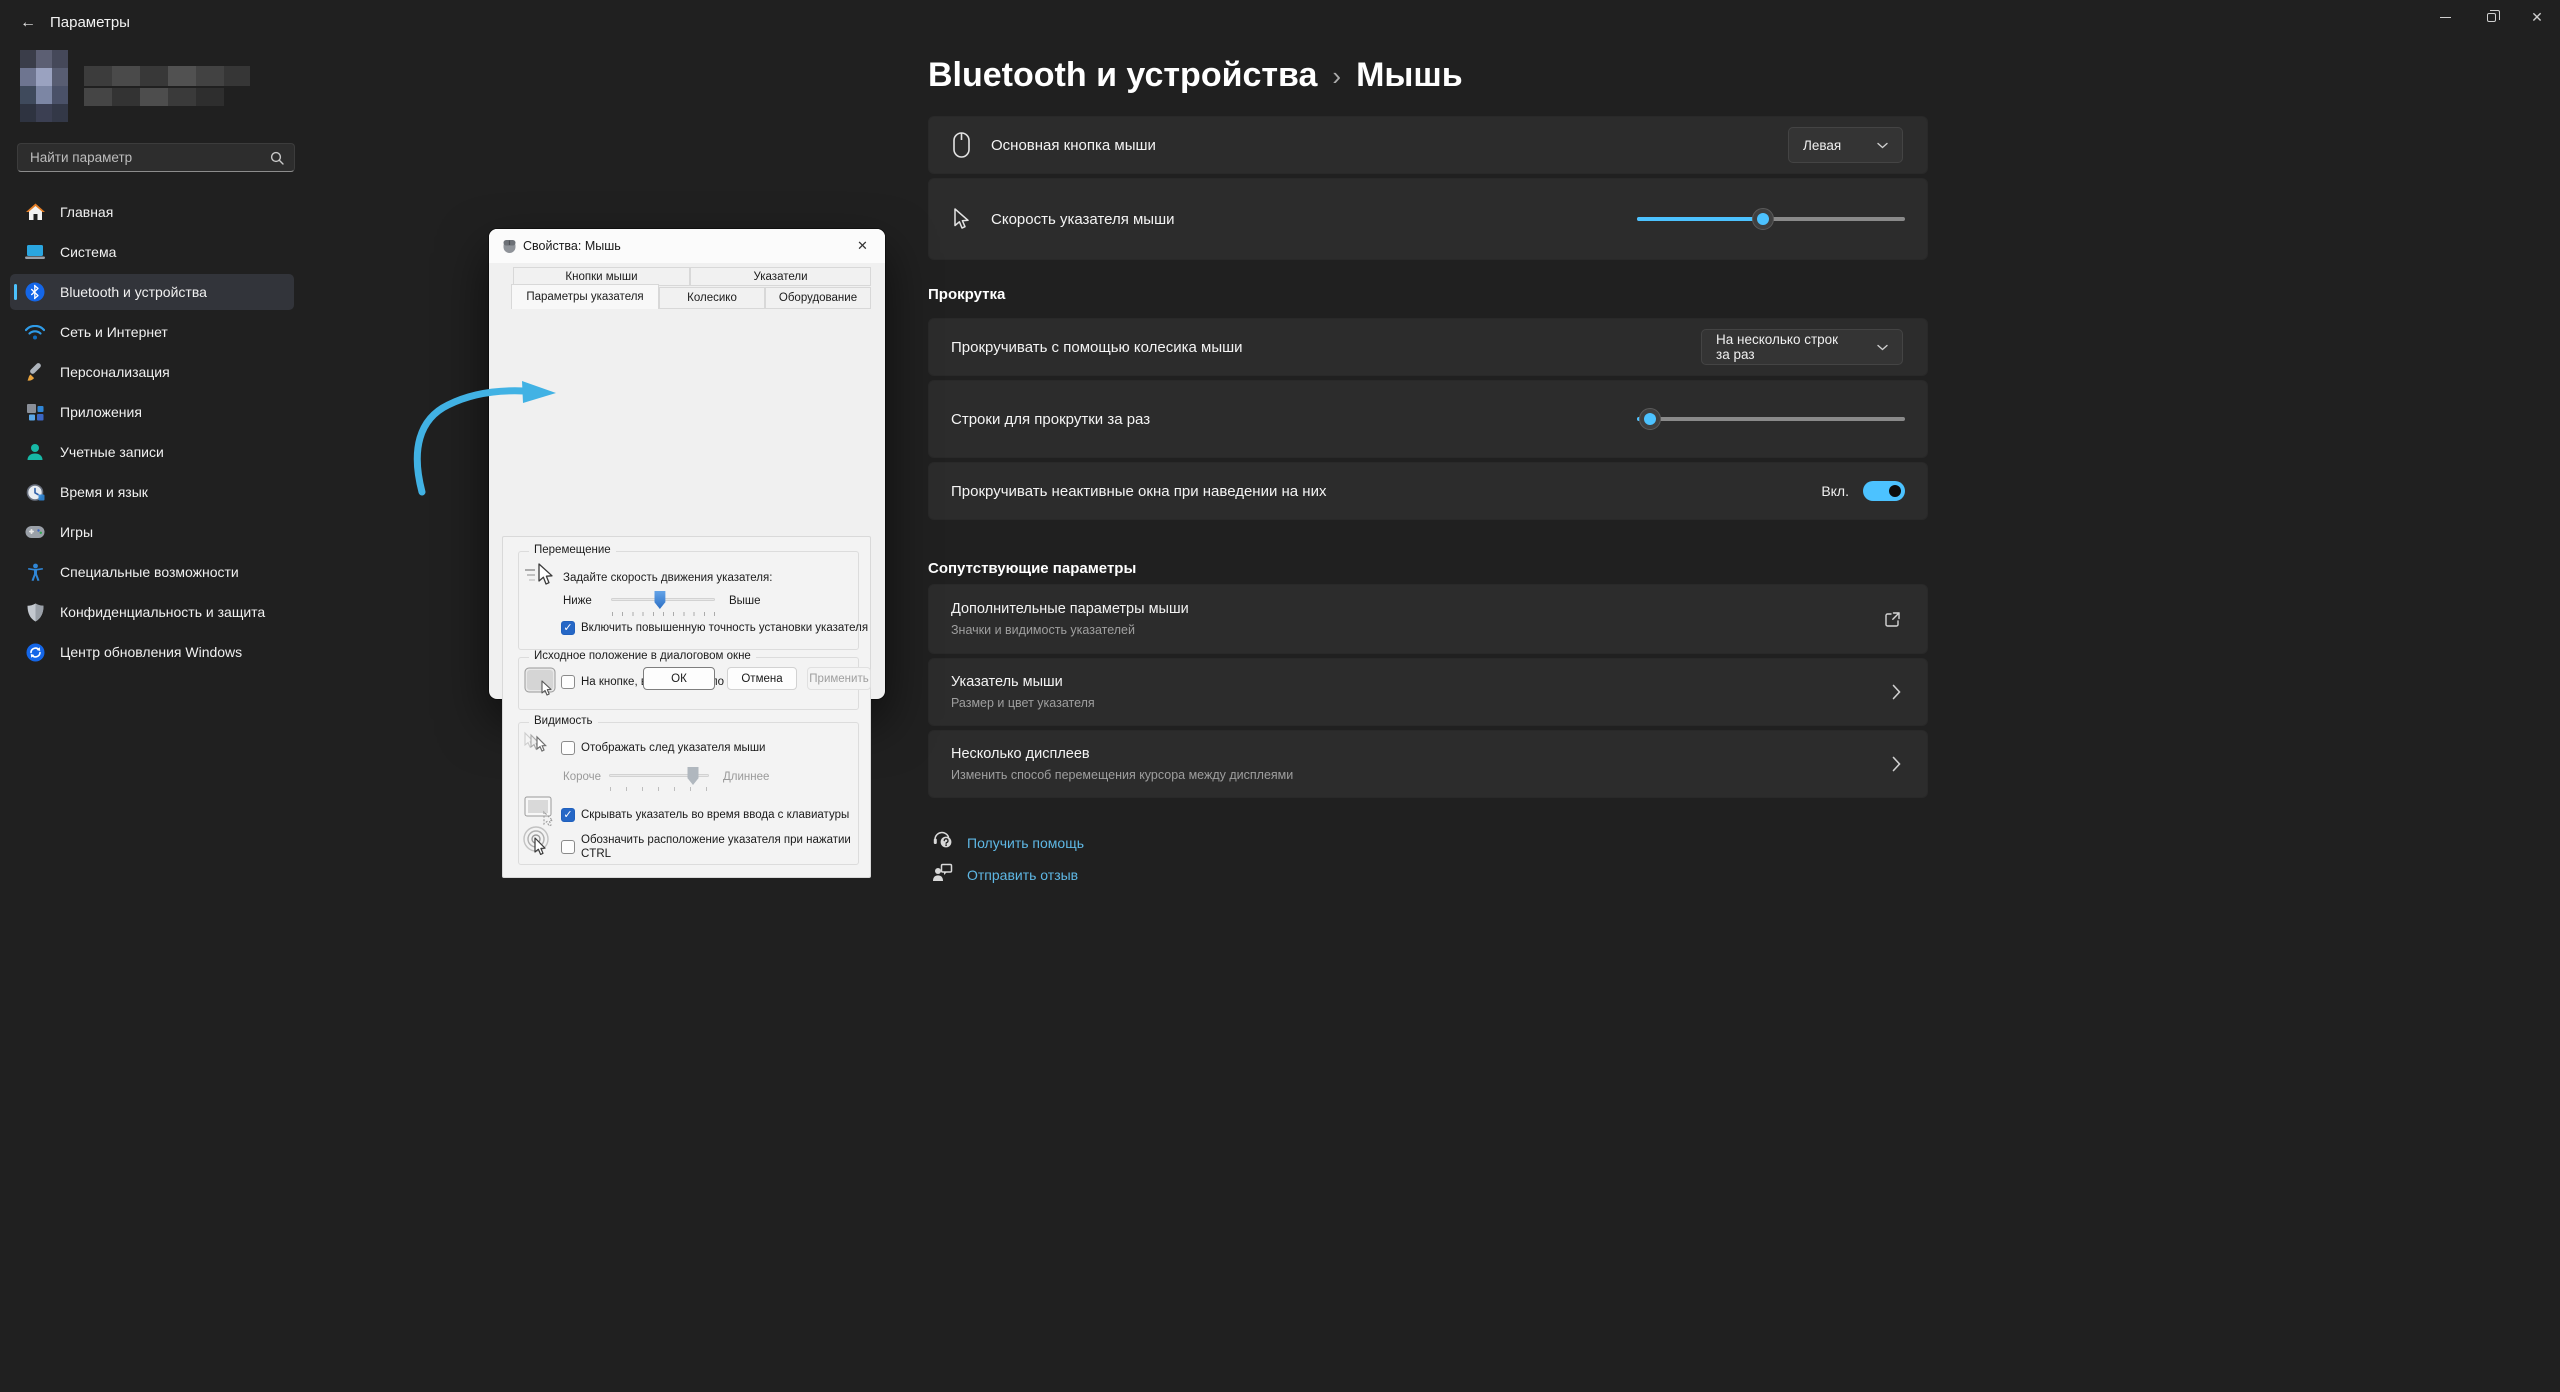 The image size is (2560, 1392). I want to click on cancel-button: Отмена, so click(762, 678).